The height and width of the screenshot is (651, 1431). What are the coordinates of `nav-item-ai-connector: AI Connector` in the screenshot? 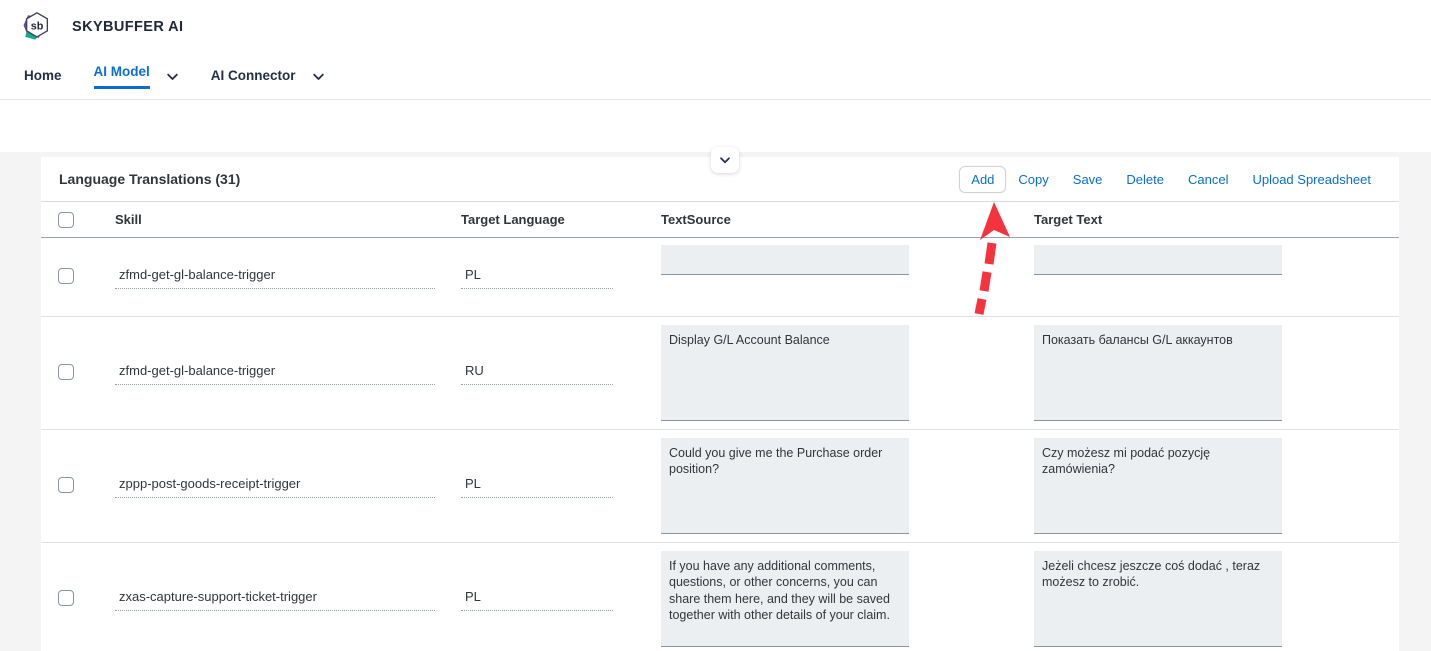 It's located at (253, 76).